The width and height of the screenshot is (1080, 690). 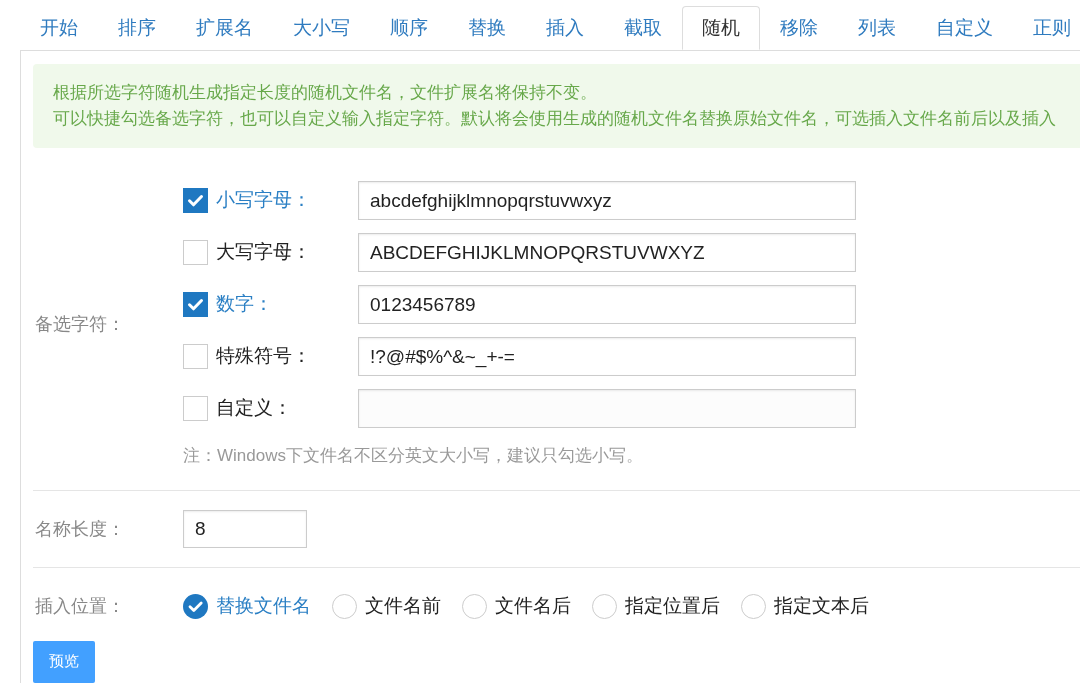 What do you see at coordinates (607, 200) in the screenshot?
I see `text-field: abcdefghijklmnopqrstuvwxyz` at bounding box center [607, 200].